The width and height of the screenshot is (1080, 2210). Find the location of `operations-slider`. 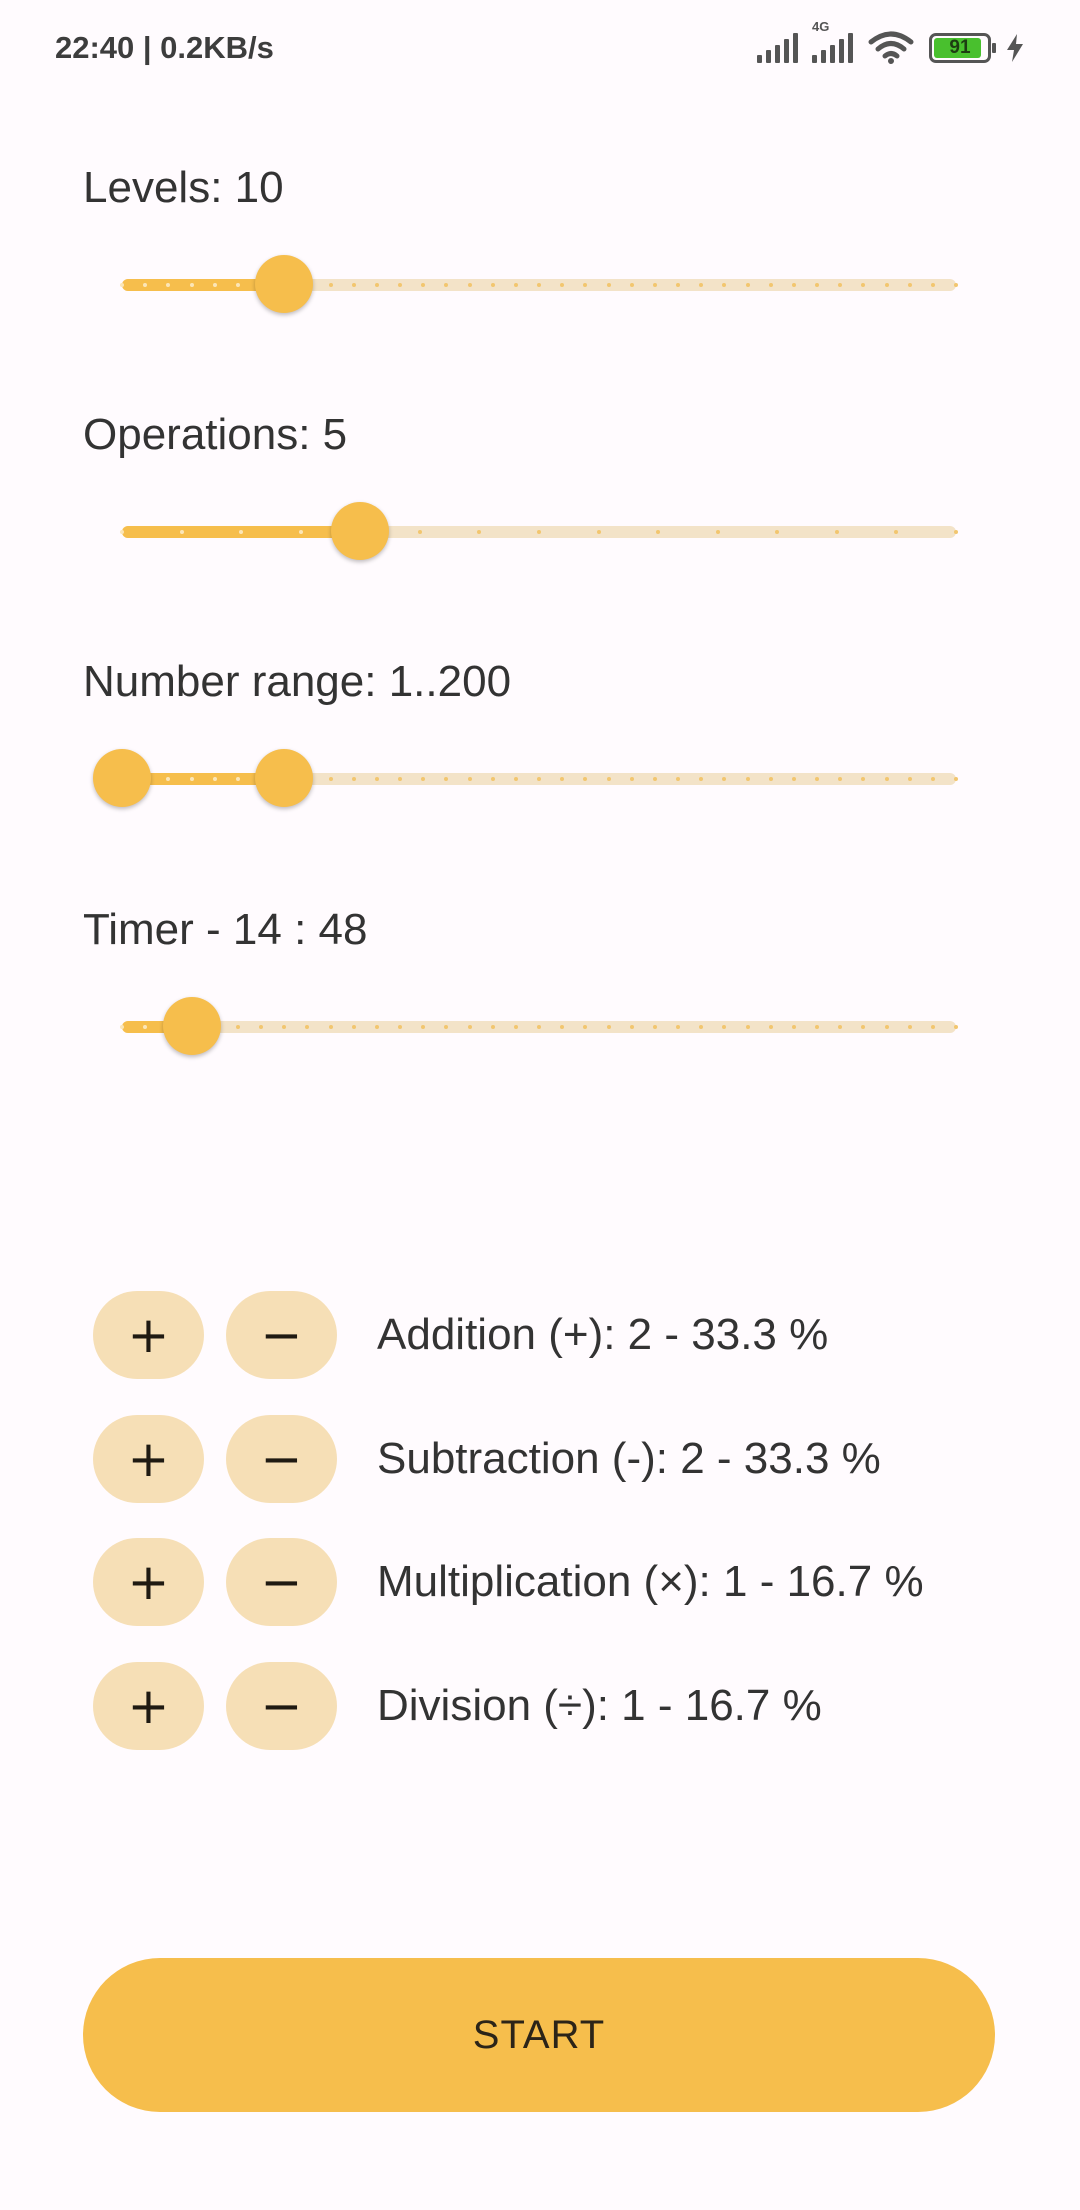

operations-slider is located at coordinates (539, 532).